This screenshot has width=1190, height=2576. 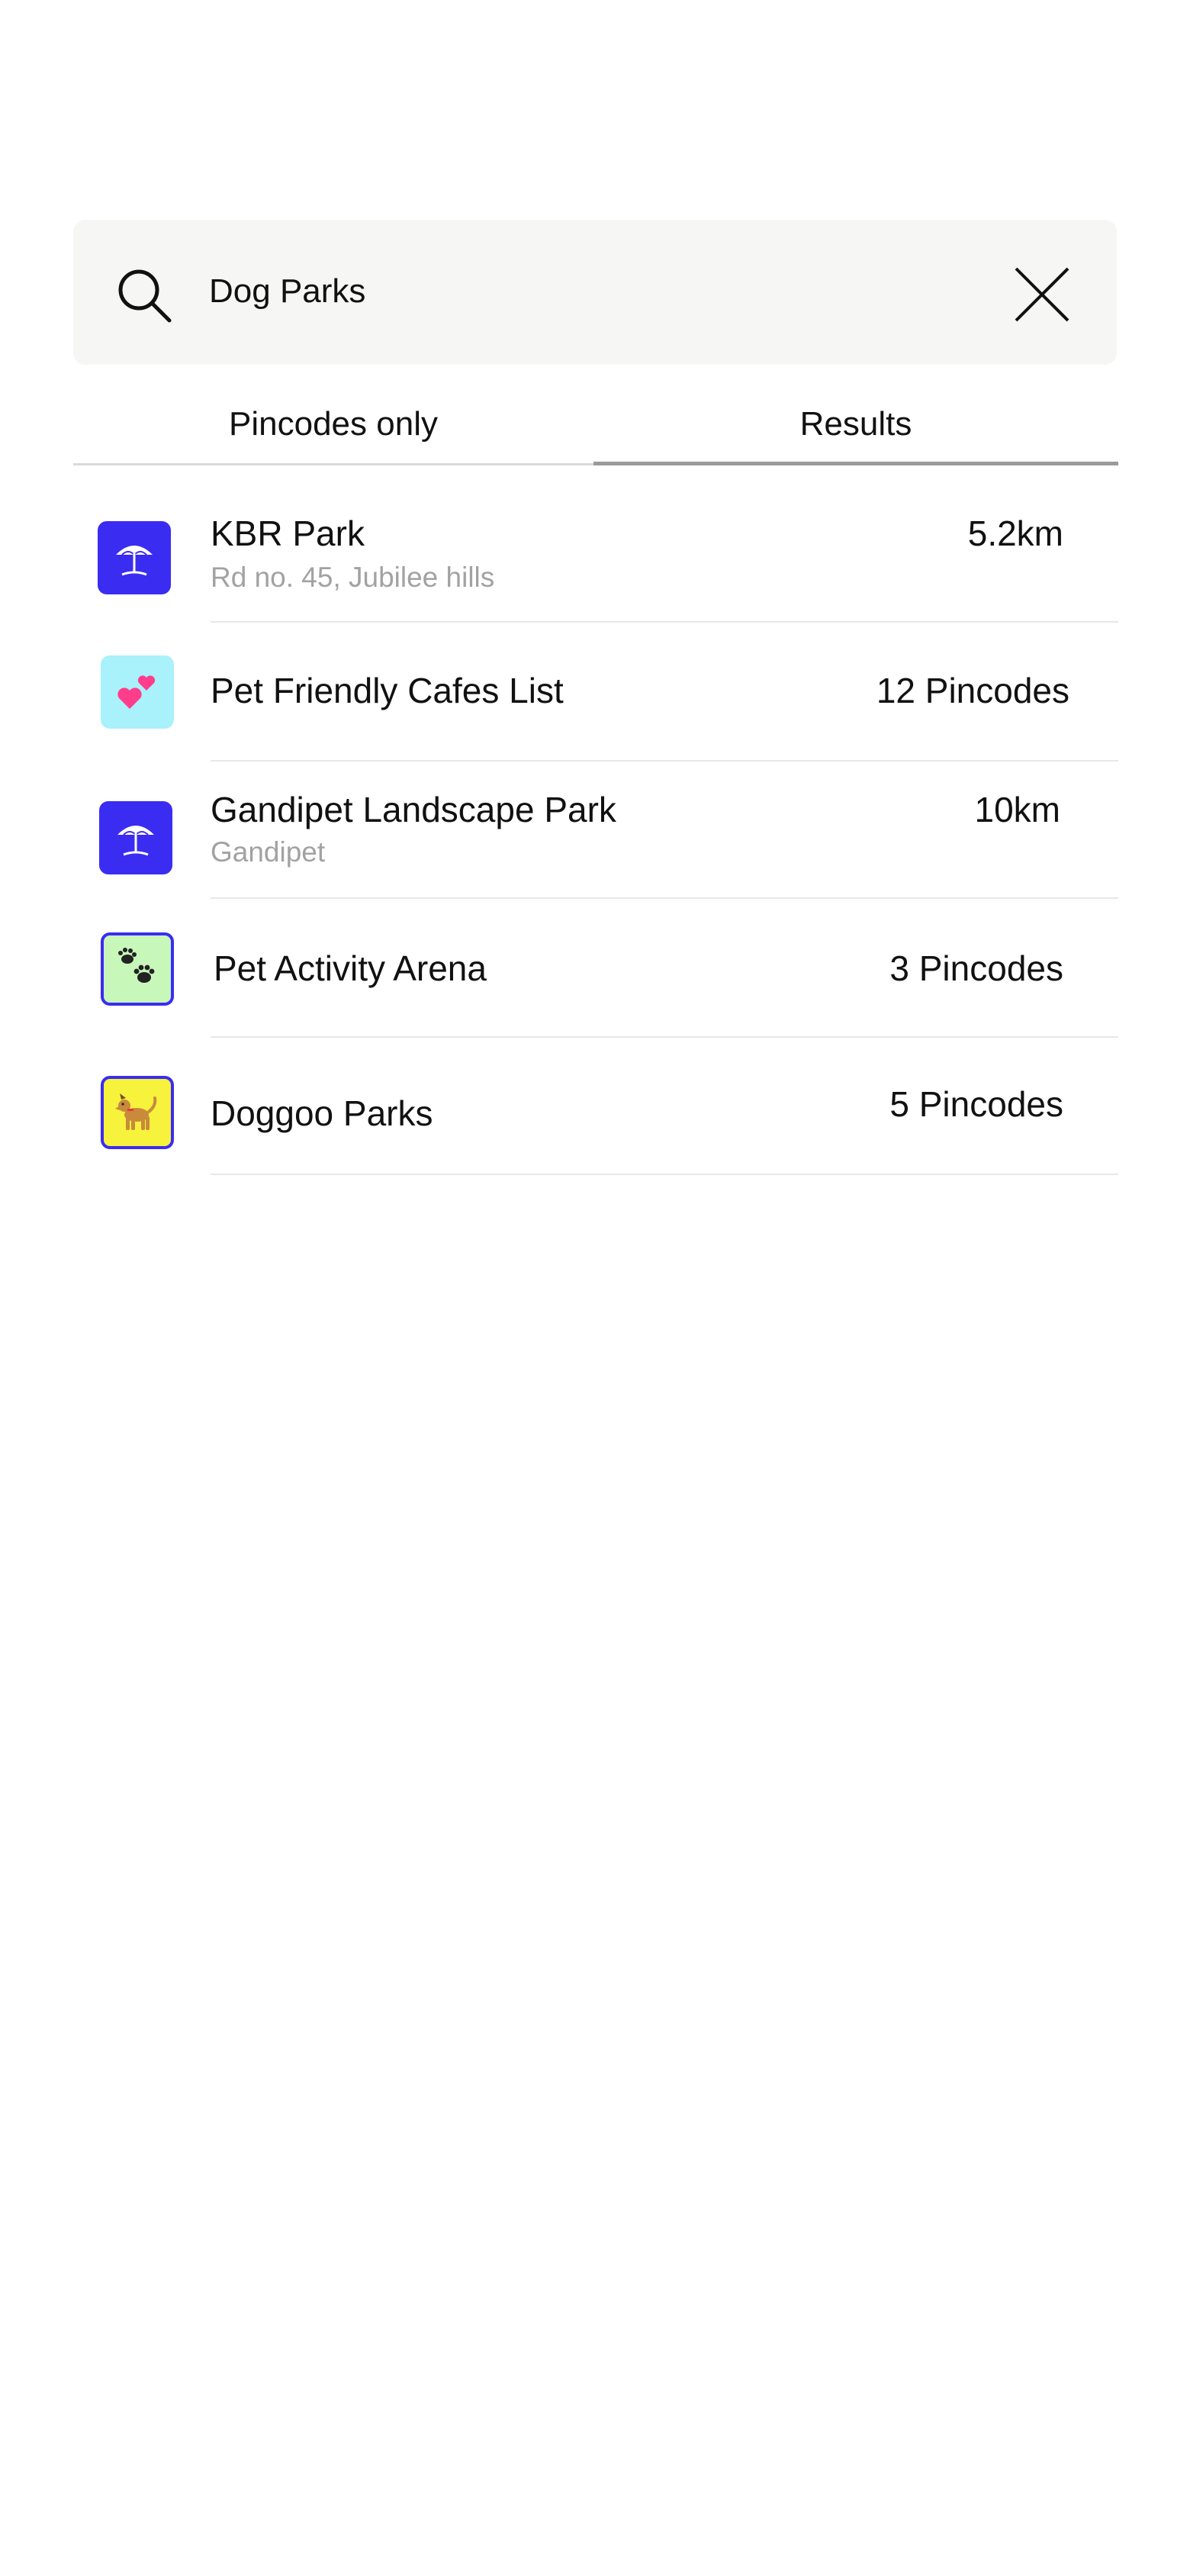 What do you see at coordinates (268, 852) in the screenshot?
I see `result-subtitle: Gandipet` at bounding box center [268, 852].